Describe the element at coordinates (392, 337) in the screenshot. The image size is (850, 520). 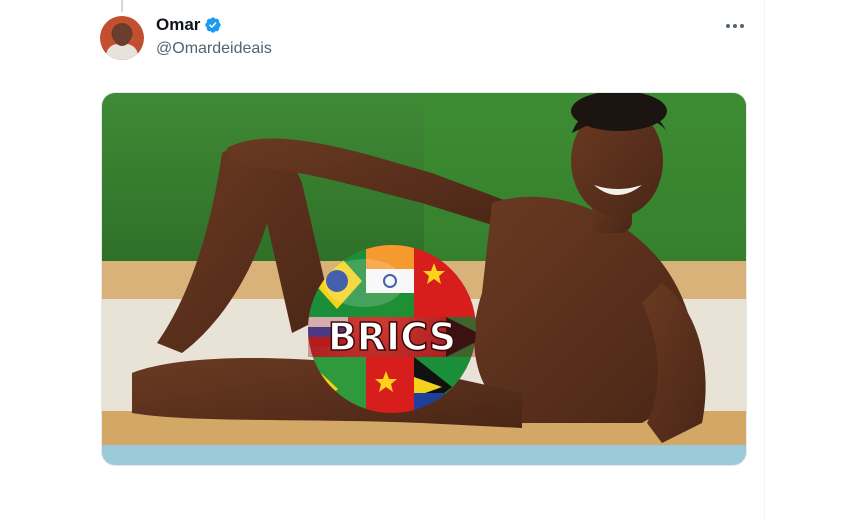
I see `brics-overlay-text: BRICS` at that location.